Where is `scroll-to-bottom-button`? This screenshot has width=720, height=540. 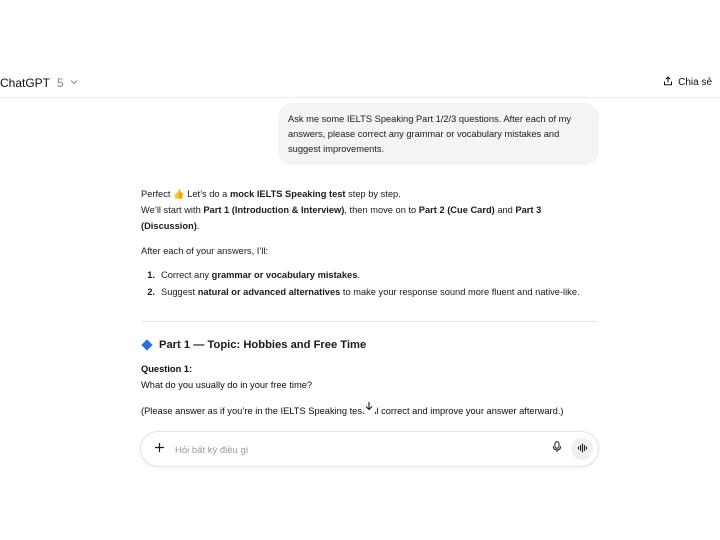 scroll-to-bottom-button is located at coordinates (369, 407).